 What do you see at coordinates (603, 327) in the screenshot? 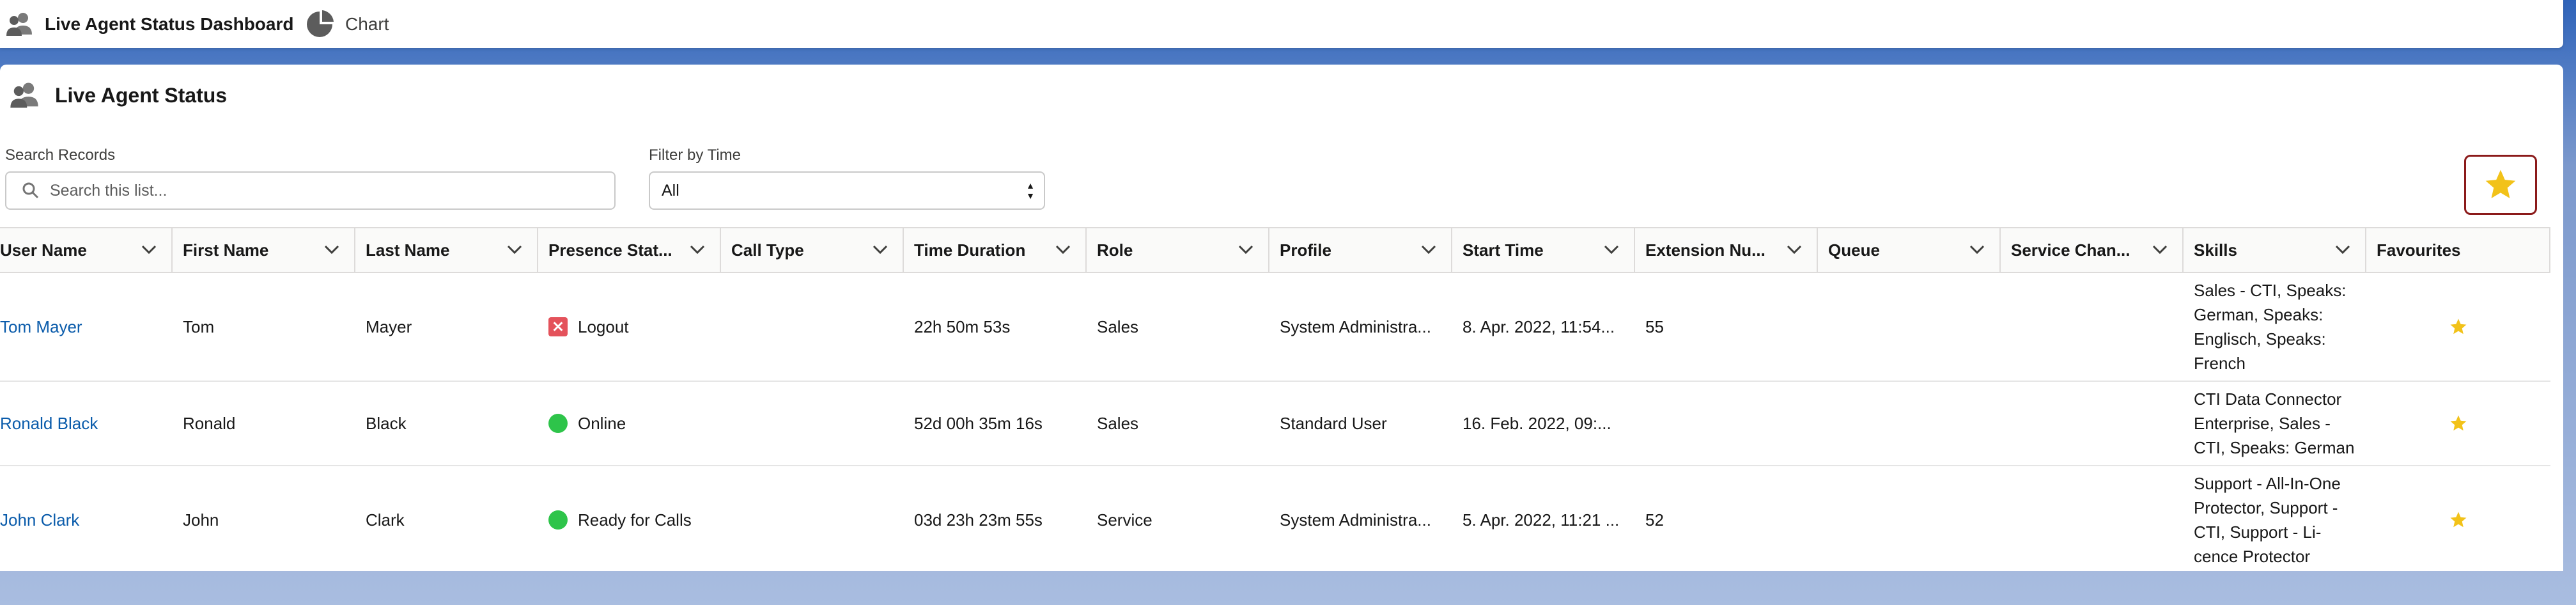
I see `presence-status-label: Logout` at bounding box center [603, 327].